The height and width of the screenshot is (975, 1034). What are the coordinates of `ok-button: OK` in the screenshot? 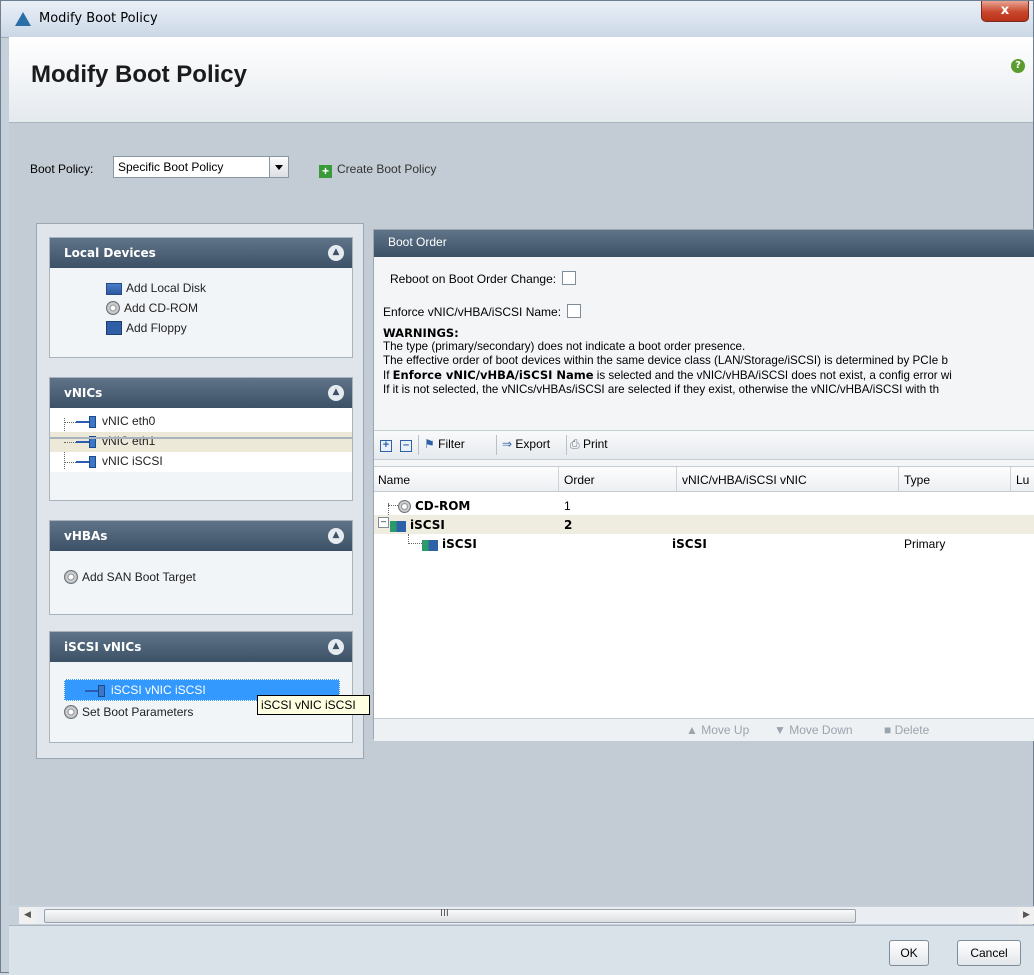 It's located at (909, 953).